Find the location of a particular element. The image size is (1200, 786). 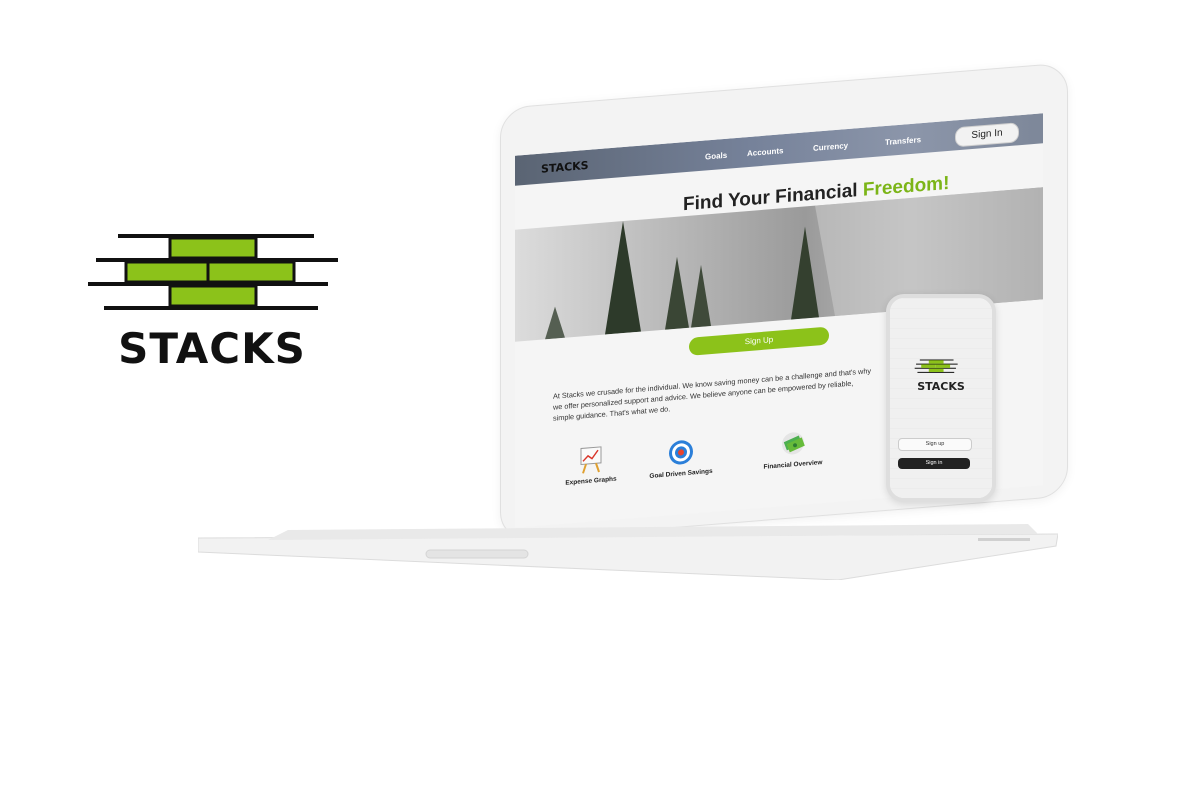

feature-label: Goal Driven Savings is located at coordinates (681, 473).